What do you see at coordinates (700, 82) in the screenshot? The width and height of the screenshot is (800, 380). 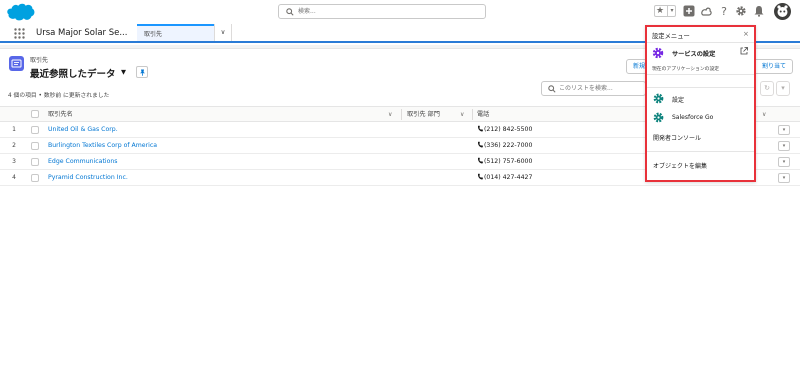 I see `setup-menu-section-divider` at bounding box center [700, 82].